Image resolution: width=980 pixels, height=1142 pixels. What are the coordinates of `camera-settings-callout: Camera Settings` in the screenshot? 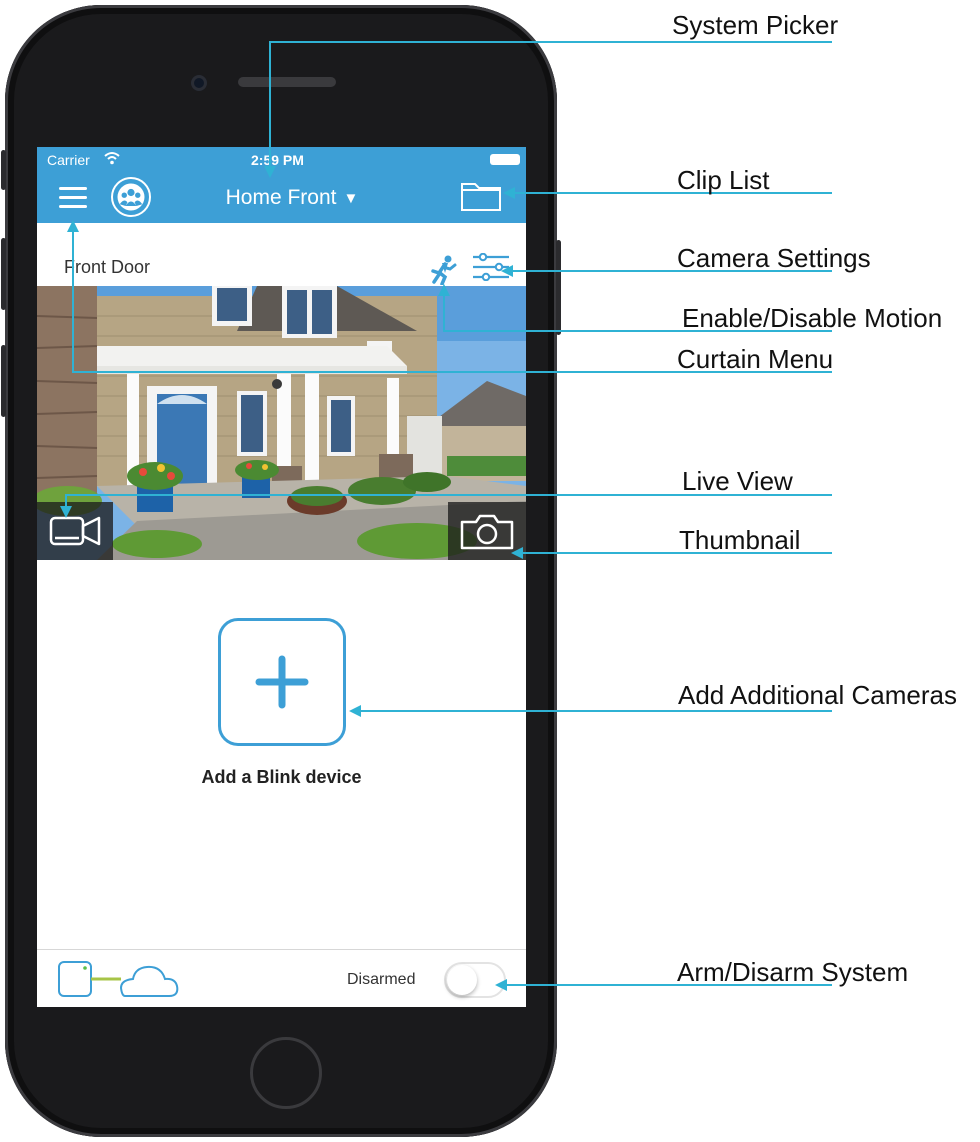 It's located at (774, 258).